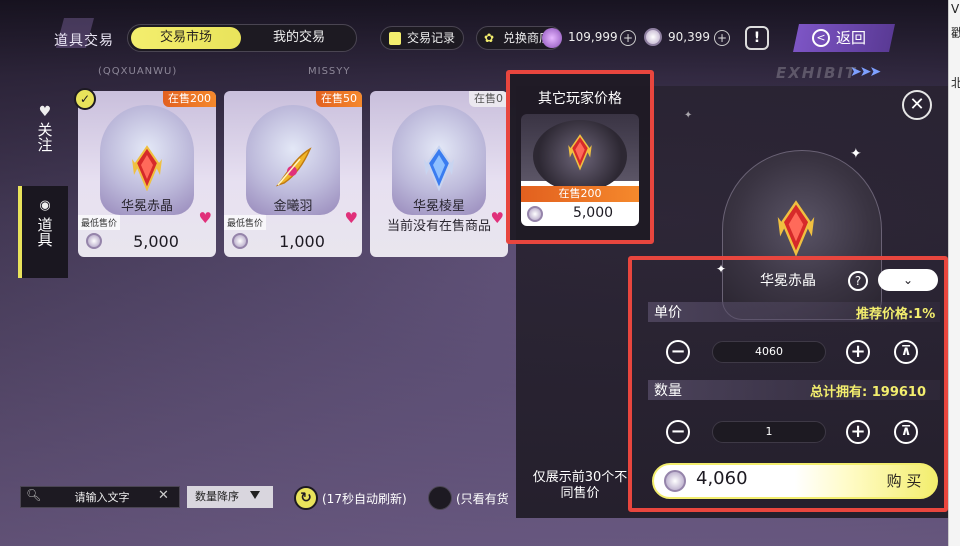  What do you see at coordinates (722, 478) in the screenshot?
I see `purchase-total: 4,060` at bounding box center [722, 478].